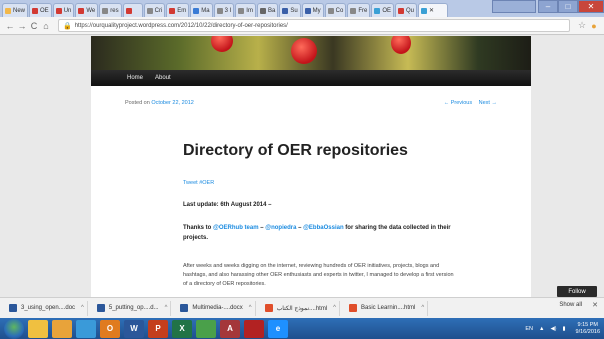  Describe the element at coordinates (46, 26) in the screenshot. I see `home-icon: ⌂` at that location.